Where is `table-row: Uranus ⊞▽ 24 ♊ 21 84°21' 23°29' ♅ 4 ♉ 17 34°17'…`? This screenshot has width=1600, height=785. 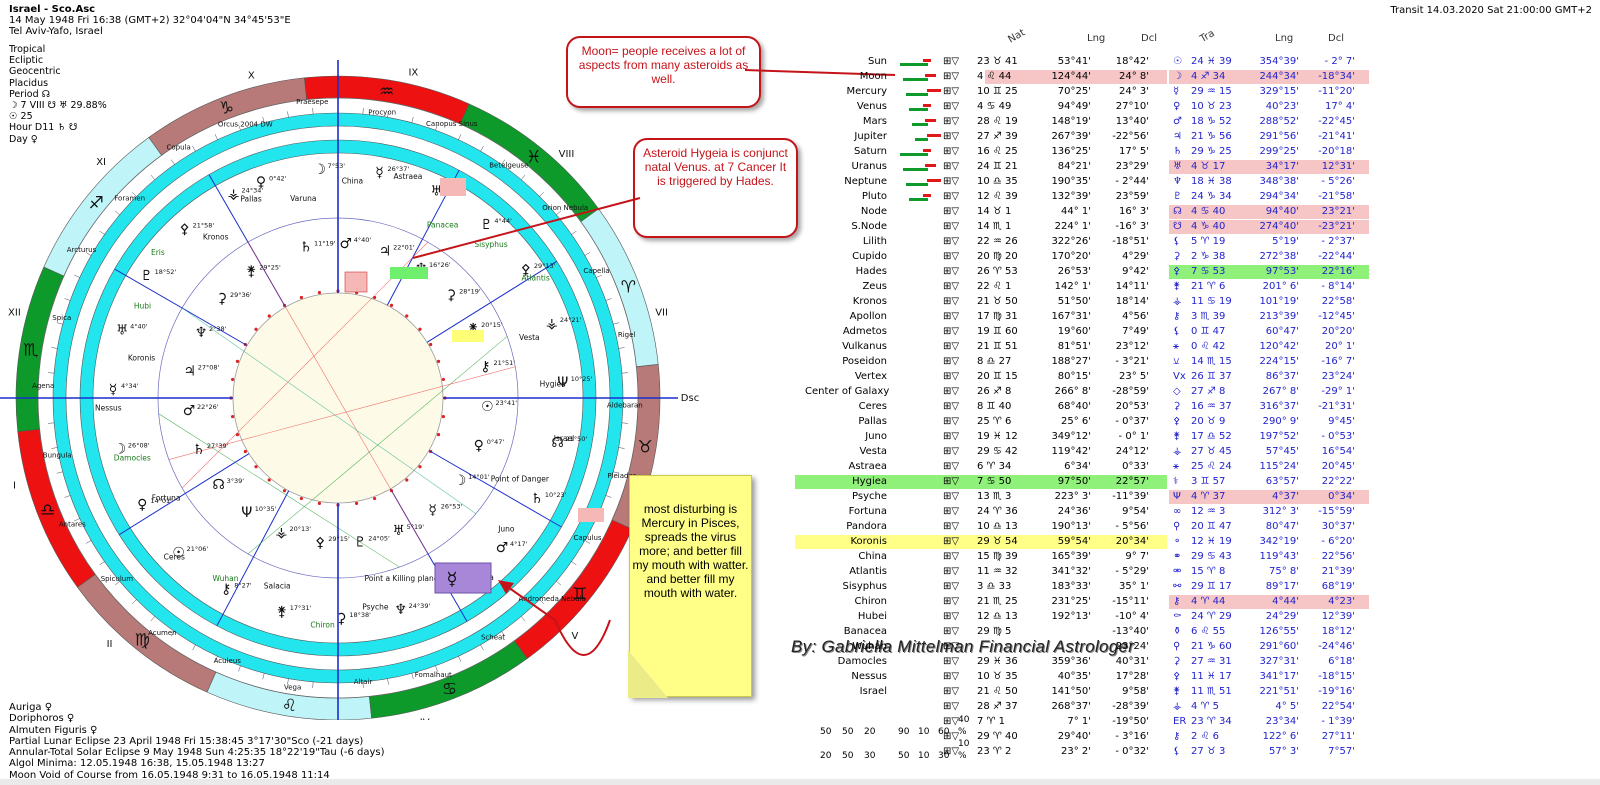 table-row: Uranus ⊞▽ 24 ♊ 21 84°21' 23°29' ♅ 4 ♉ 17 34°17'… is located at coordinates (1190, 167).